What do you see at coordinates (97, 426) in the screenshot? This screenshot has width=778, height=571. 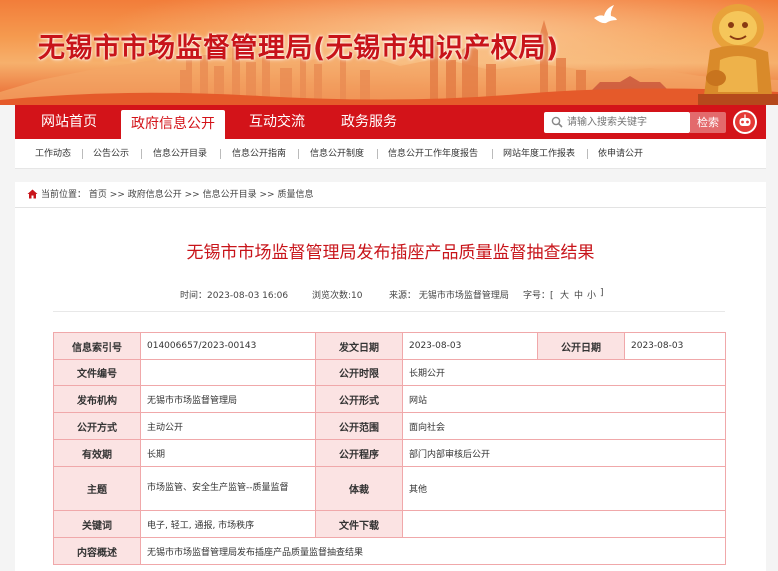 I see `publish-method-label: 公开方式` at bounding box center [97, 426].